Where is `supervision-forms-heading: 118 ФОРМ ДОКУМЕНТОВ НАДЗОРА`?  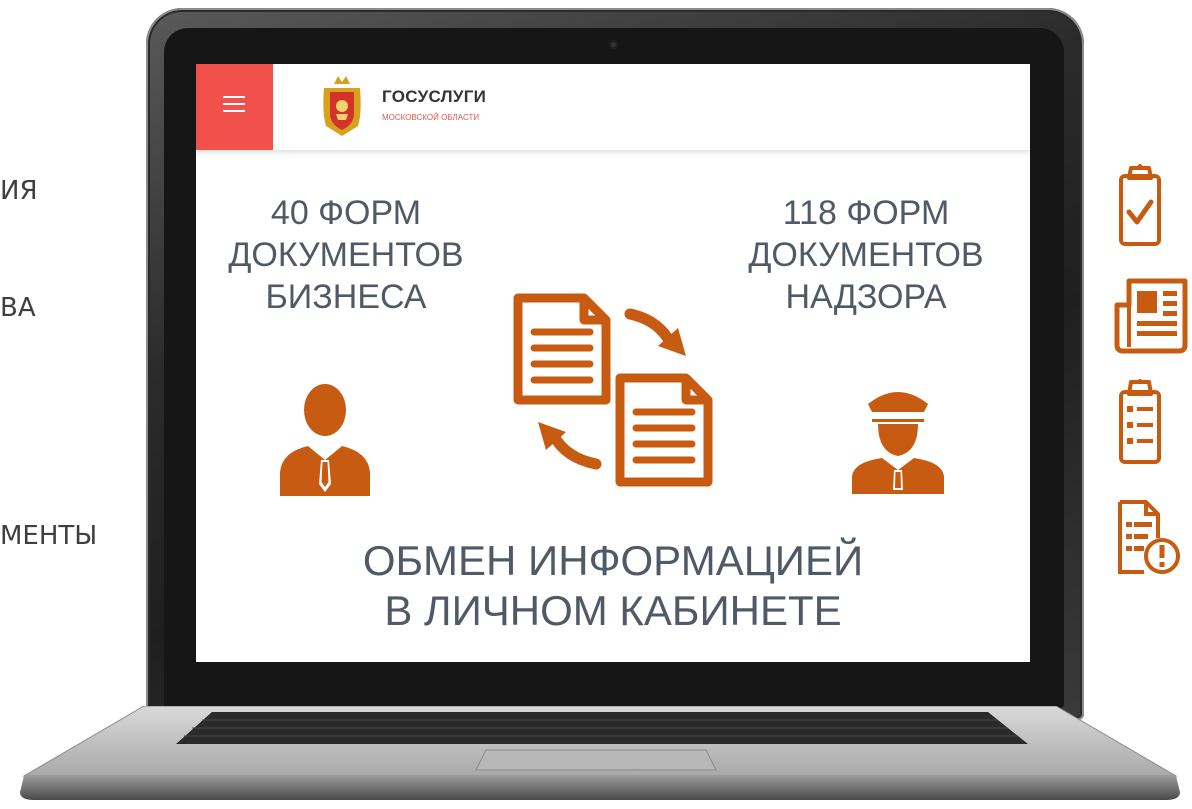
supervision-forms-heading: 118 ФОРМ ДОКУМЕНТОВ НАДЗОРА is located at coordinates (866, 255).